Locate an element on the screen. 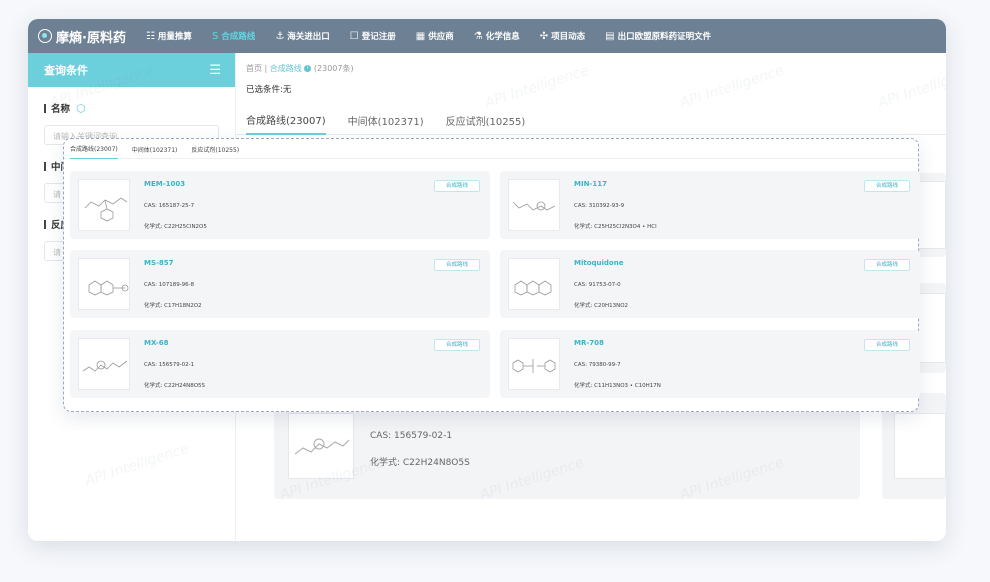 The width and height of the screenshot is (990, 582). nav-item-customs: ⚓ 海关进出口 is located at coordinates (302, 36).